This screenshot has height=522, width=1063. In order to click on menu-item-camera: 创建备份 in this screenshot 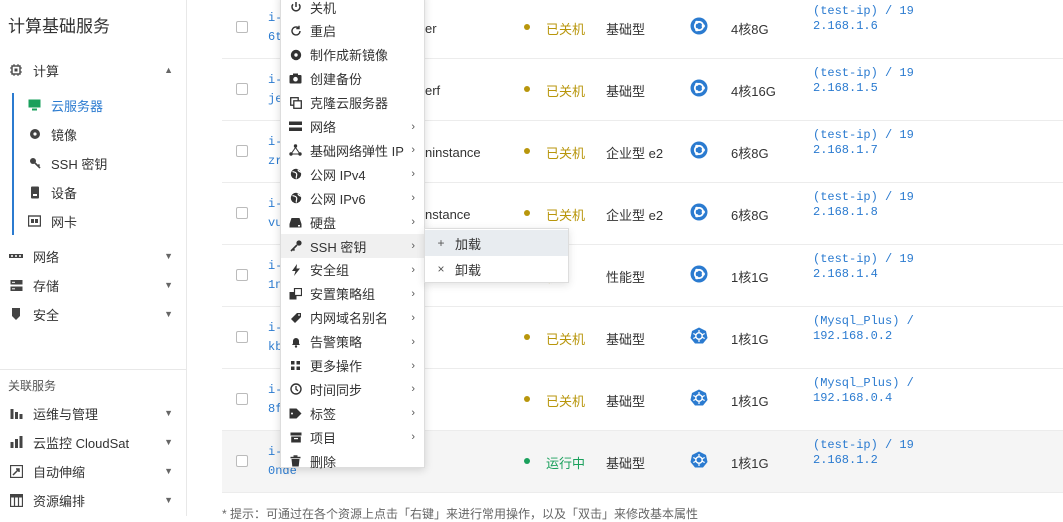, I will do `click(352, 79)`.